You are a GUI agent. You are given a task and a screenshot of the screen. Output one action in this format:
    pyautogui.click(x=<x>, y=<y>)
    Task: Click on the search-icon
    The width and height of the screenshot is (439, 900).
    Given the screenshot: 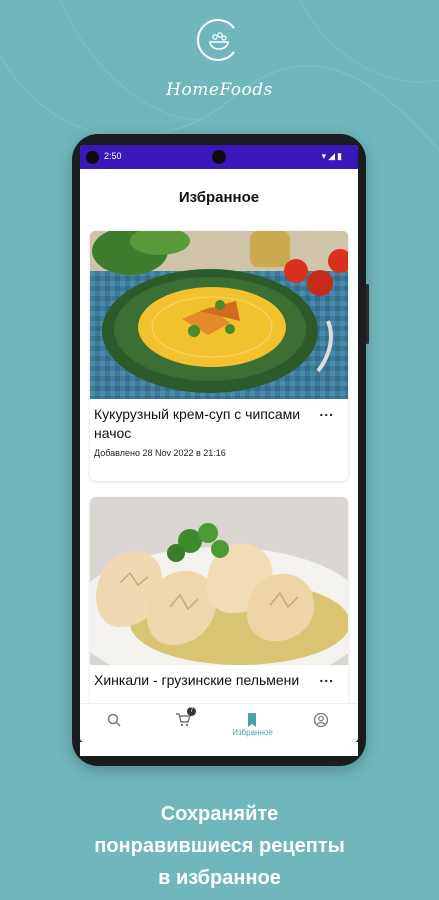 What is the action you would take?
    pyautogui.click(x=114, y=720)
    